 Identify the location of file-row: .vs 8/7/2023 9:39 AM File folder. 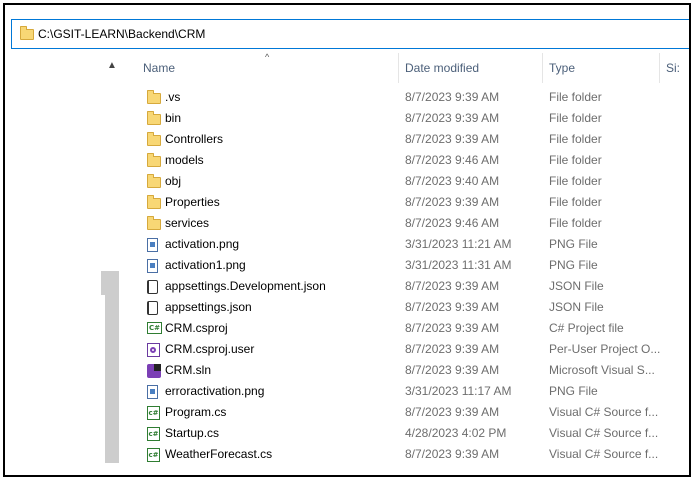
(413, 97).